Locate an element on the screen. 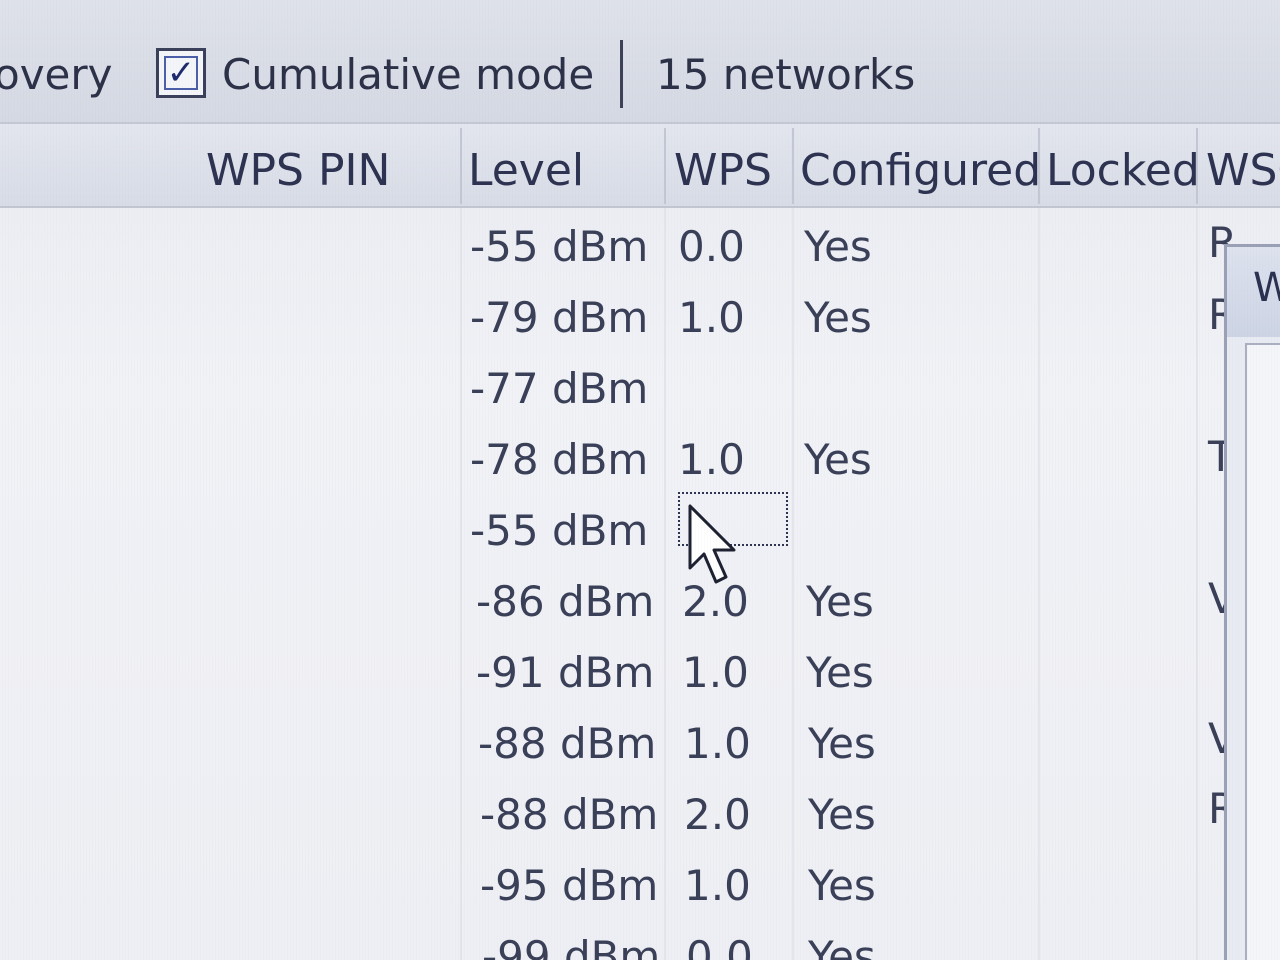 The width and height of the screenshot is (1280, 960). table-row: -79 dBm 1.0 Yes is located at coordinates (615, 318).